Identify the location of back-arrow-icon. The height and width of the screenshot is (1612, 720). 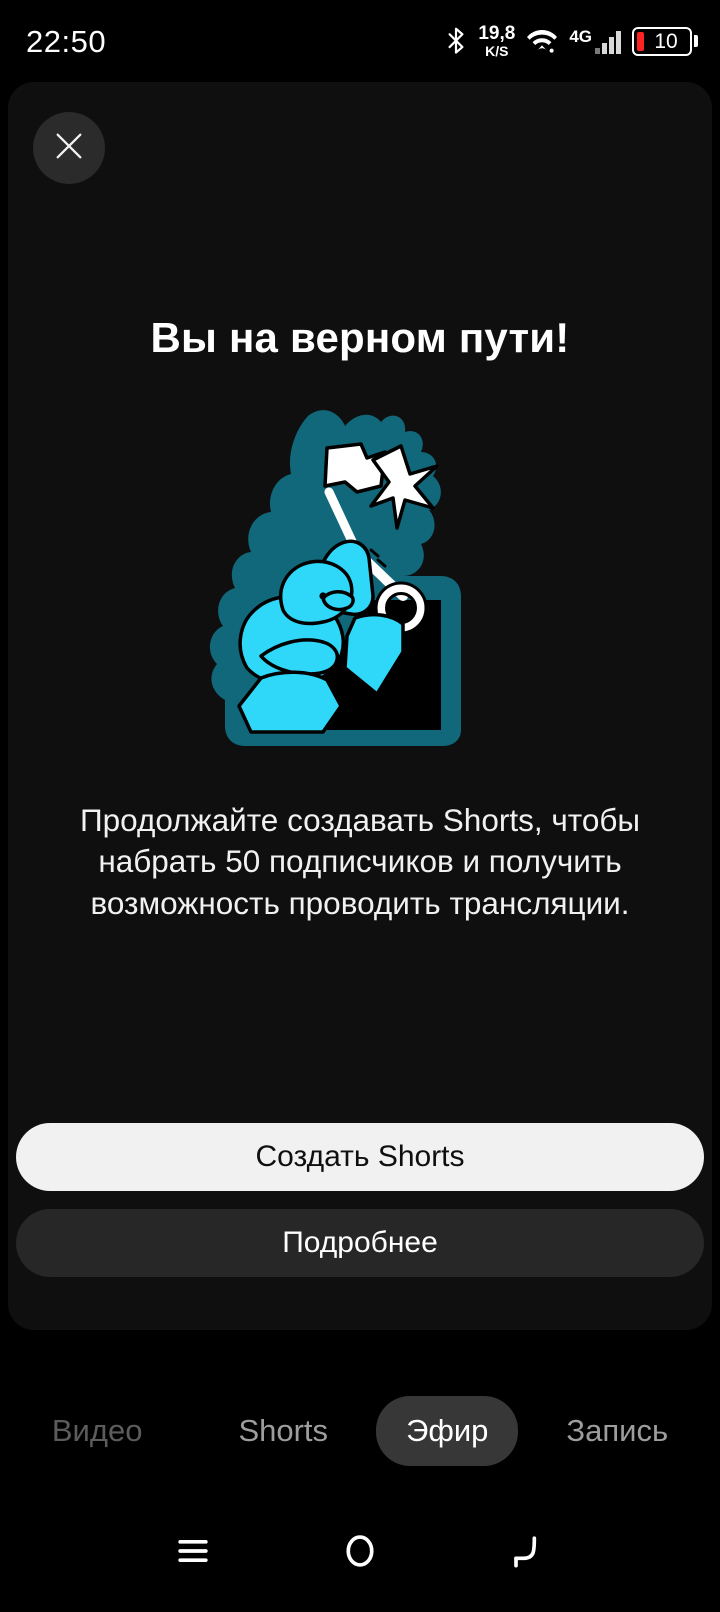
(527, 1553).